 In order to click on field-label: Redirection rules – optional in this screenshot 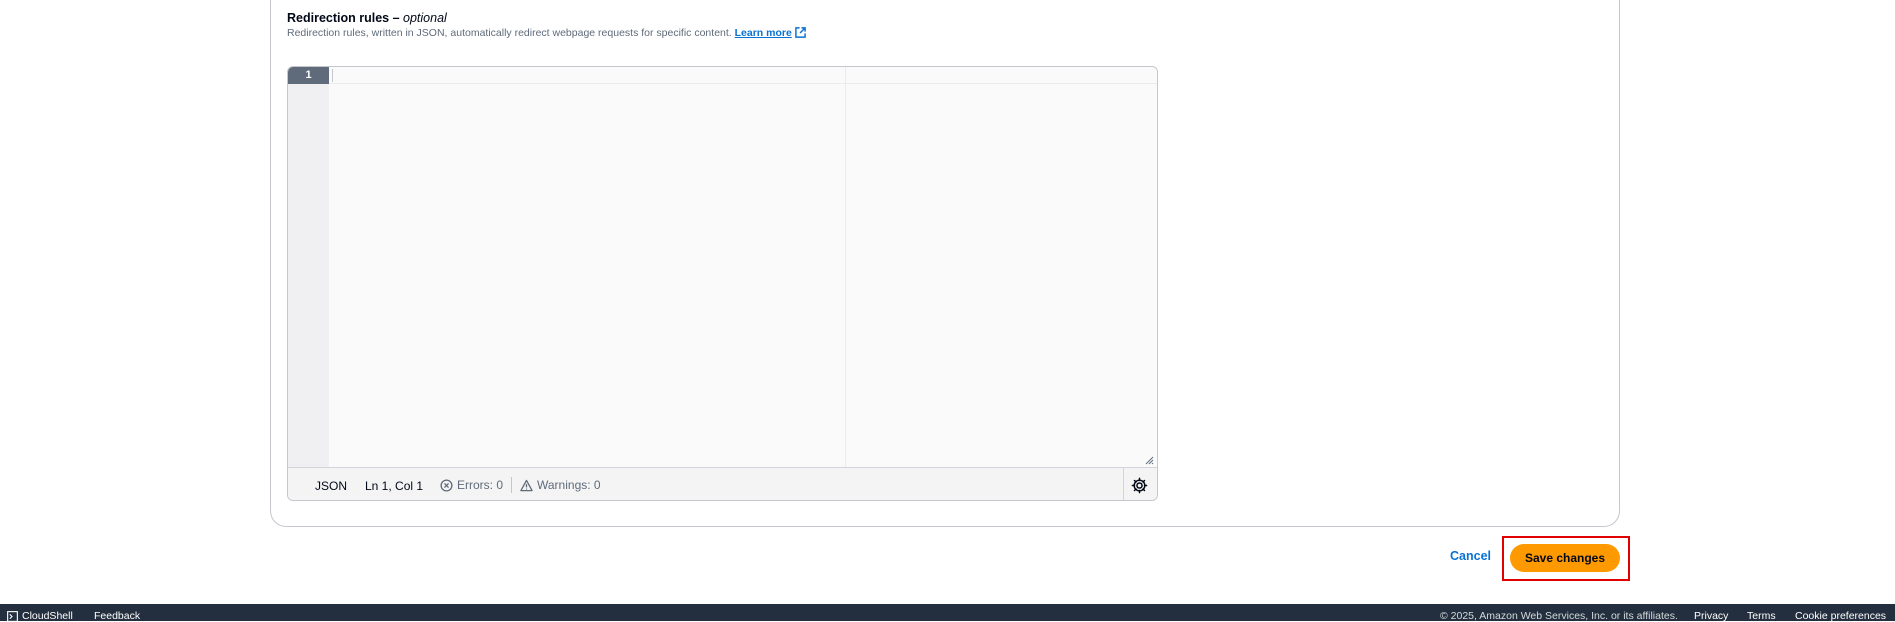, I will do `click(367, 18)`.